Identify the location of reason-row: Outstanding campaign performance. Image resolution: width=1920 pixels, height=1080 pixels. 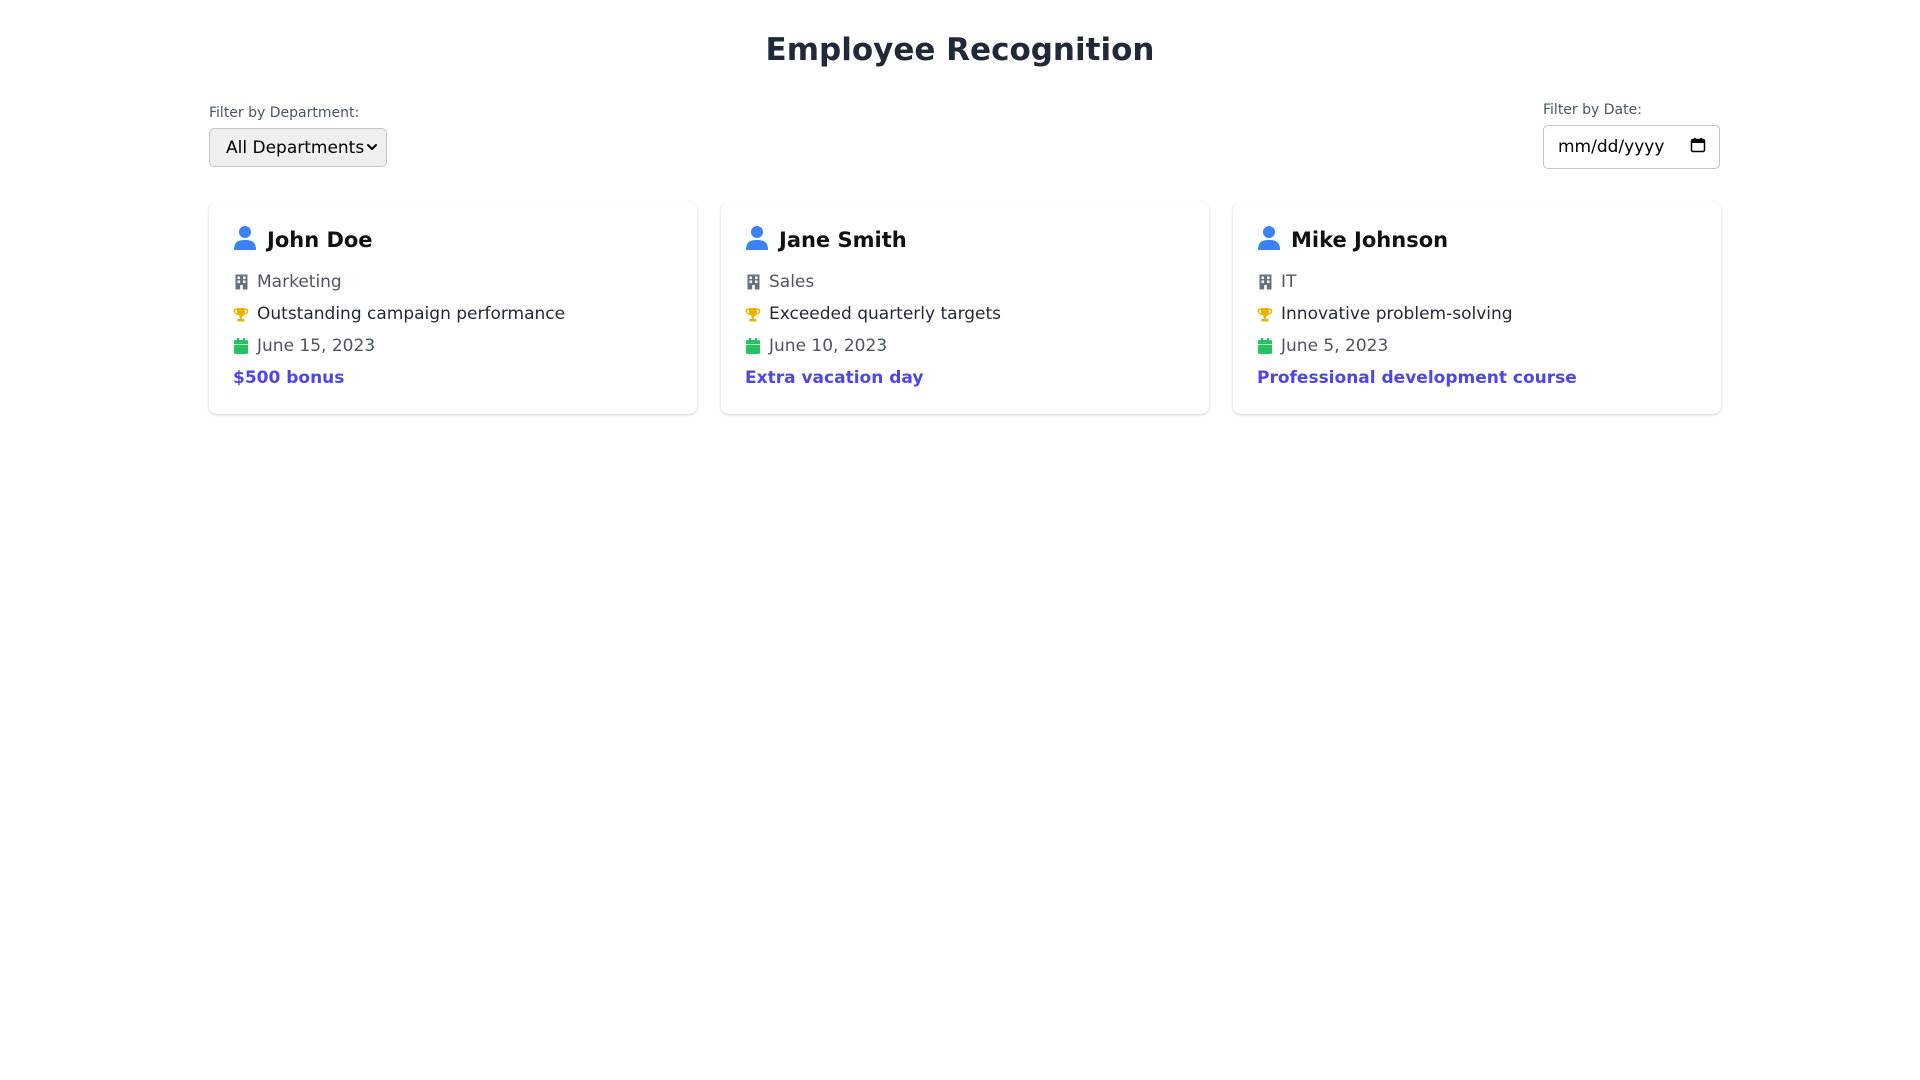
(453, 314).